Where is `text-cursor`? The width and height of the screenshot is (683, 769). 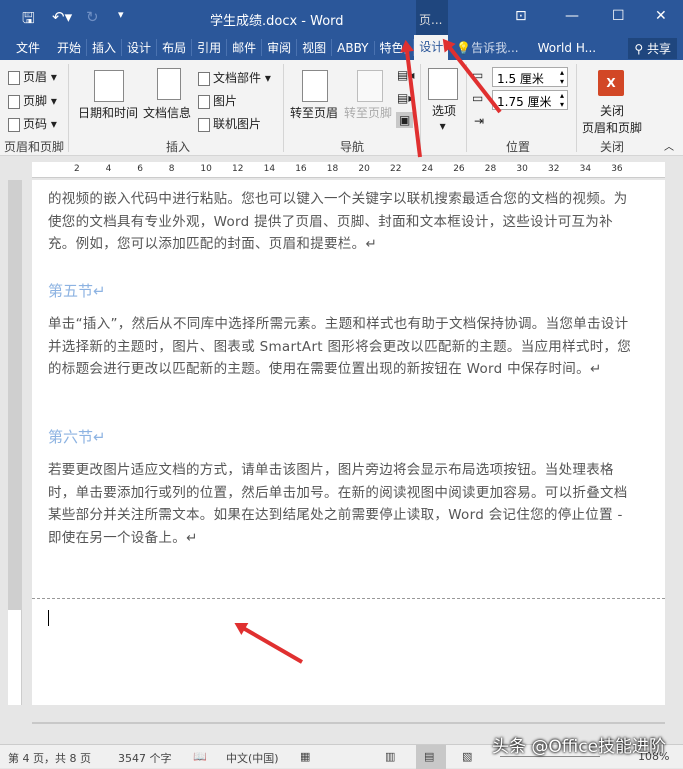
text-cursor is located at coordinates (48, 618).